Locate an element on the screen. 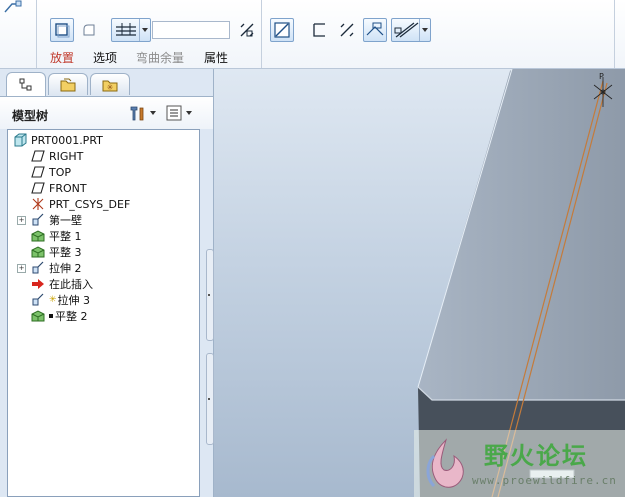 This screenshot has width=625, height=497. insert-here-arrow-icon is located at coordinates (38, 284).